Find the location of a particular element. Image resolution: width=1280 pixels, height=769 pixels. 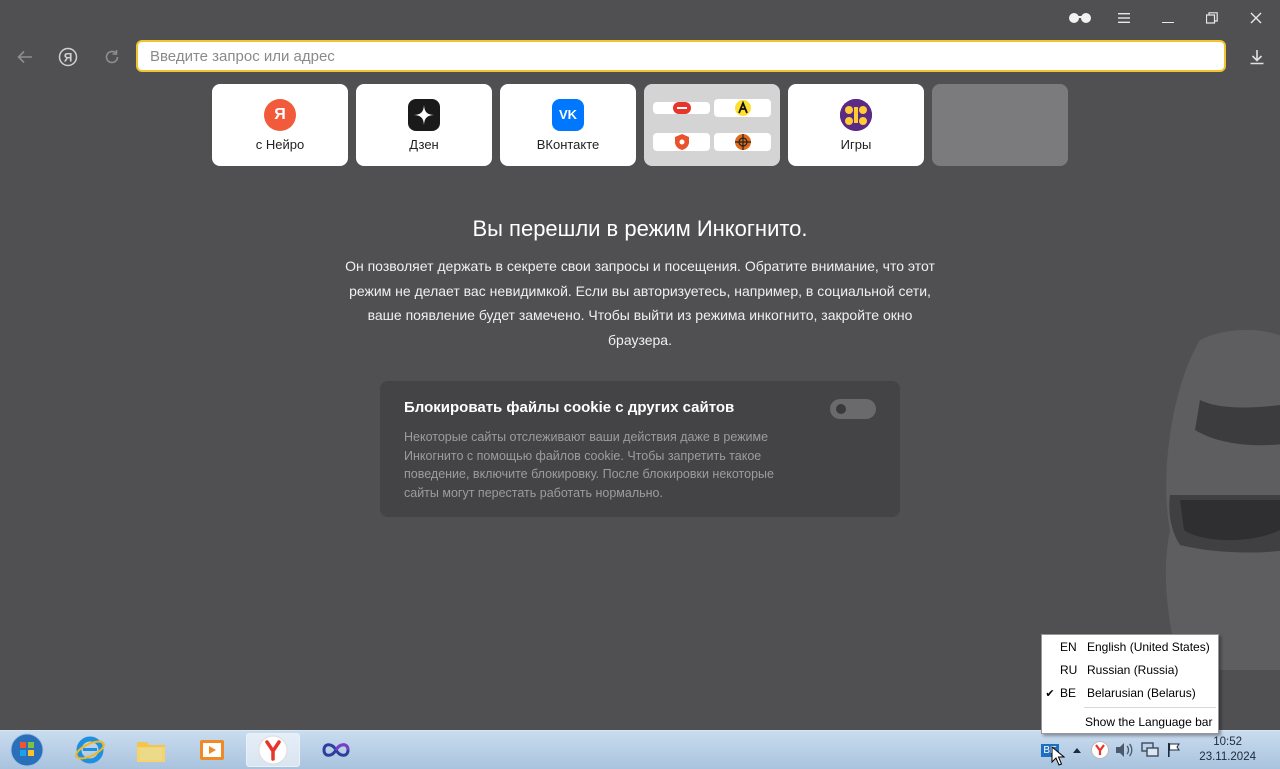

infinity-app-icon is located at coordinates (336, 750).